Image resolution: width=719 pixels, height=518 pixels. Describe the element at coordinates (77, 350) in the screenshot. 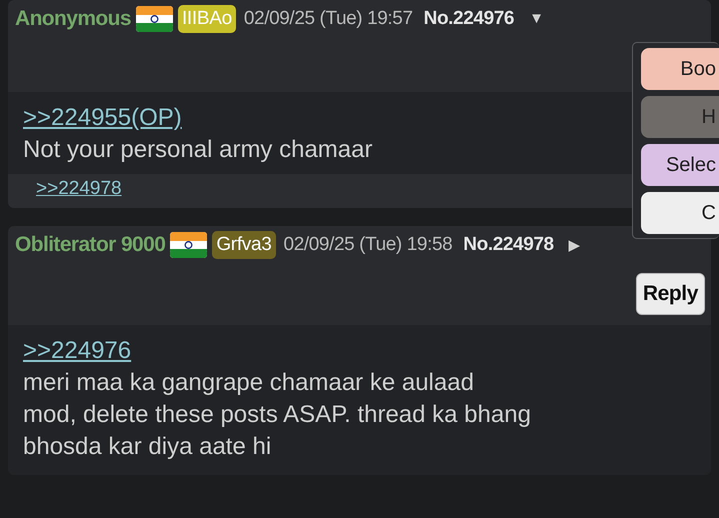

I see `quote-link: >>224976` at that location.